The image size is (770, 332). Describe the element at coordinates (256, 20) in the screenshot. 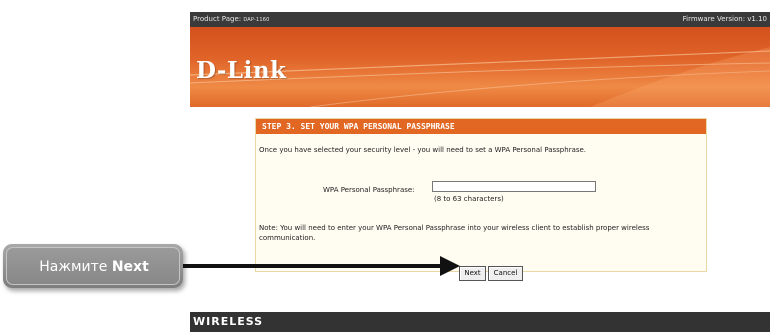

I see `product-model: DAP-1160` at that location.